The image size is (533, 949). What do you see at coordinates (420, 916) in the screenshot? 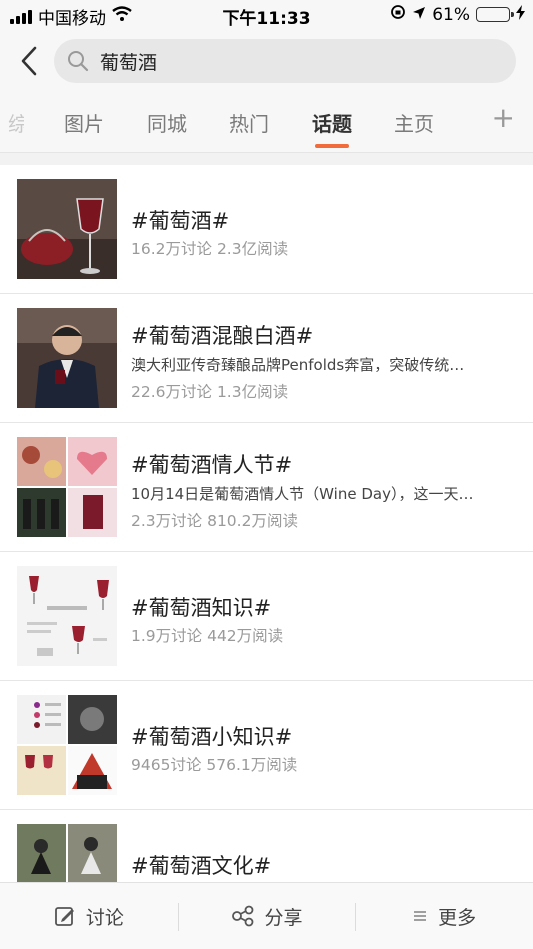
I see `menu-icon` at bounding box center [420, 916].